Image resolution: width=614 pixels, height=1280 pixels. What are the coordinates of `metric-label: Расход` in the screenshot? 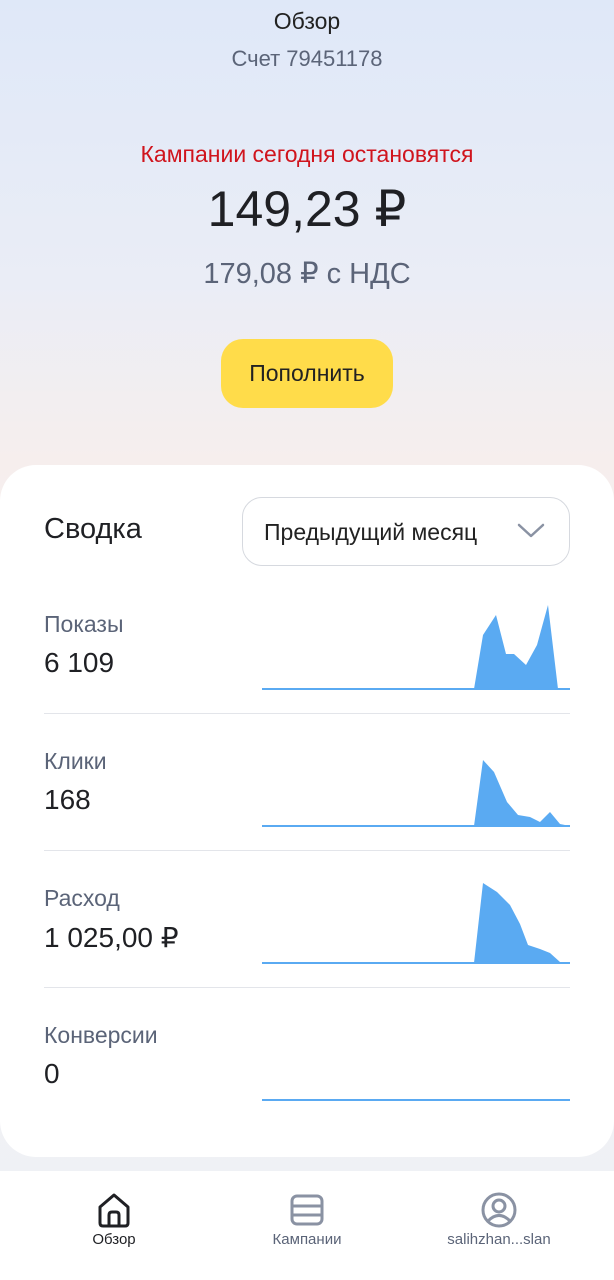 It's located at (82, 898).